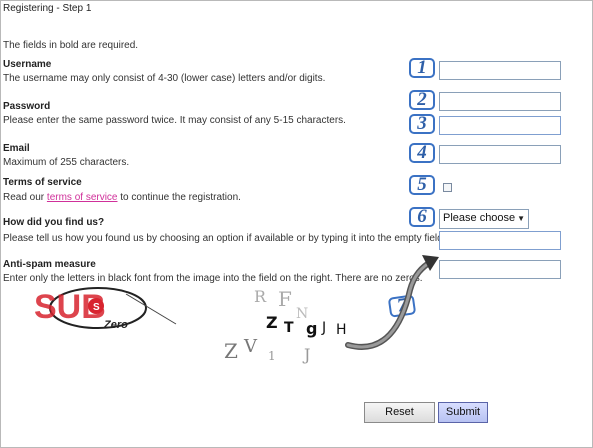  I want to click on chevron-down-icon: ▼, so click(521, 218).